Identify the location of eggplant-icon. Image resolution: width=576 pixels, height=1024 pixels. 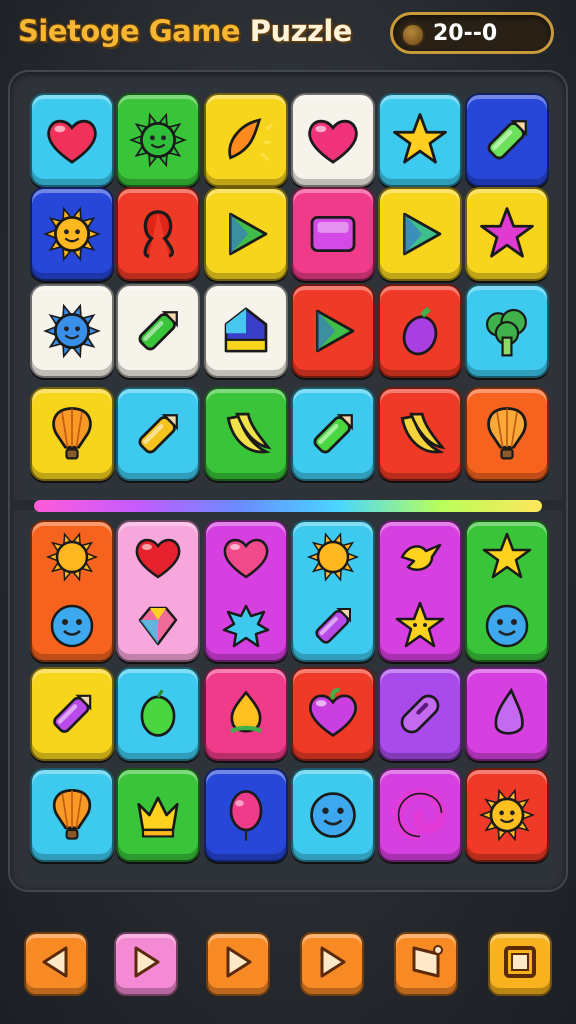
(420, 331).